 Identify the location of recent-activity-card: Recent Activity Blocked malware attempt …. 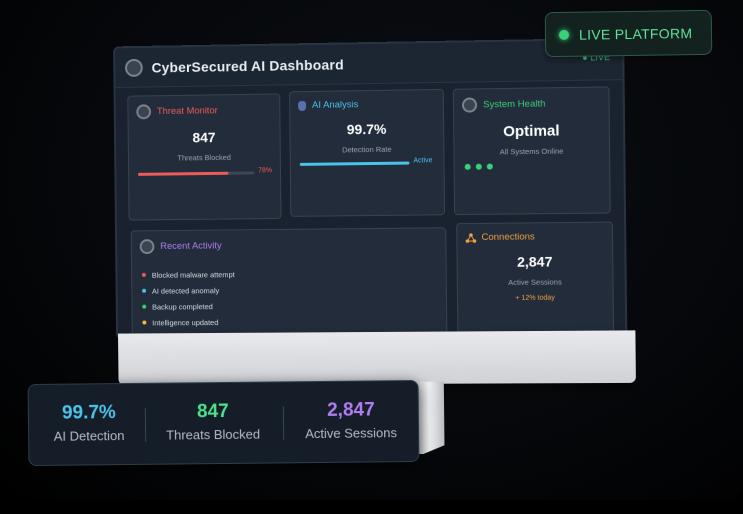
(289, 283).